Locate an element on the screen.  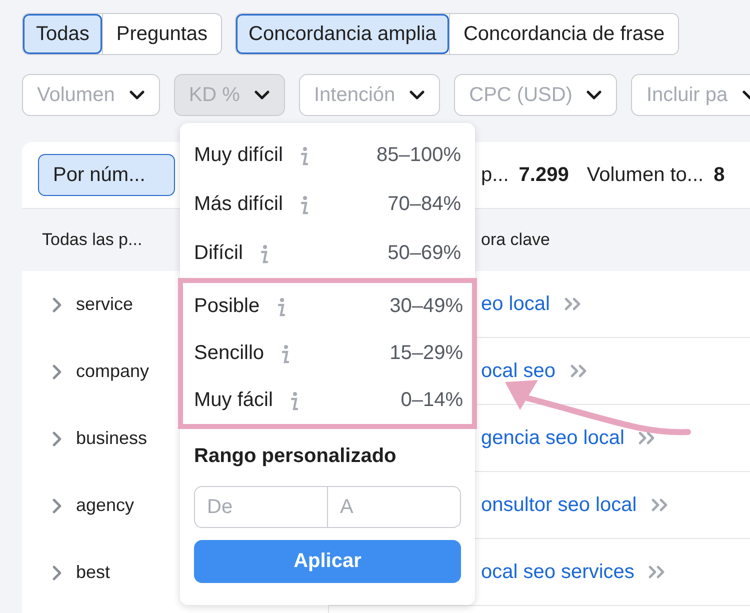
menu-item: Muy difícil 85–100% is located at coordinates (327, 155).